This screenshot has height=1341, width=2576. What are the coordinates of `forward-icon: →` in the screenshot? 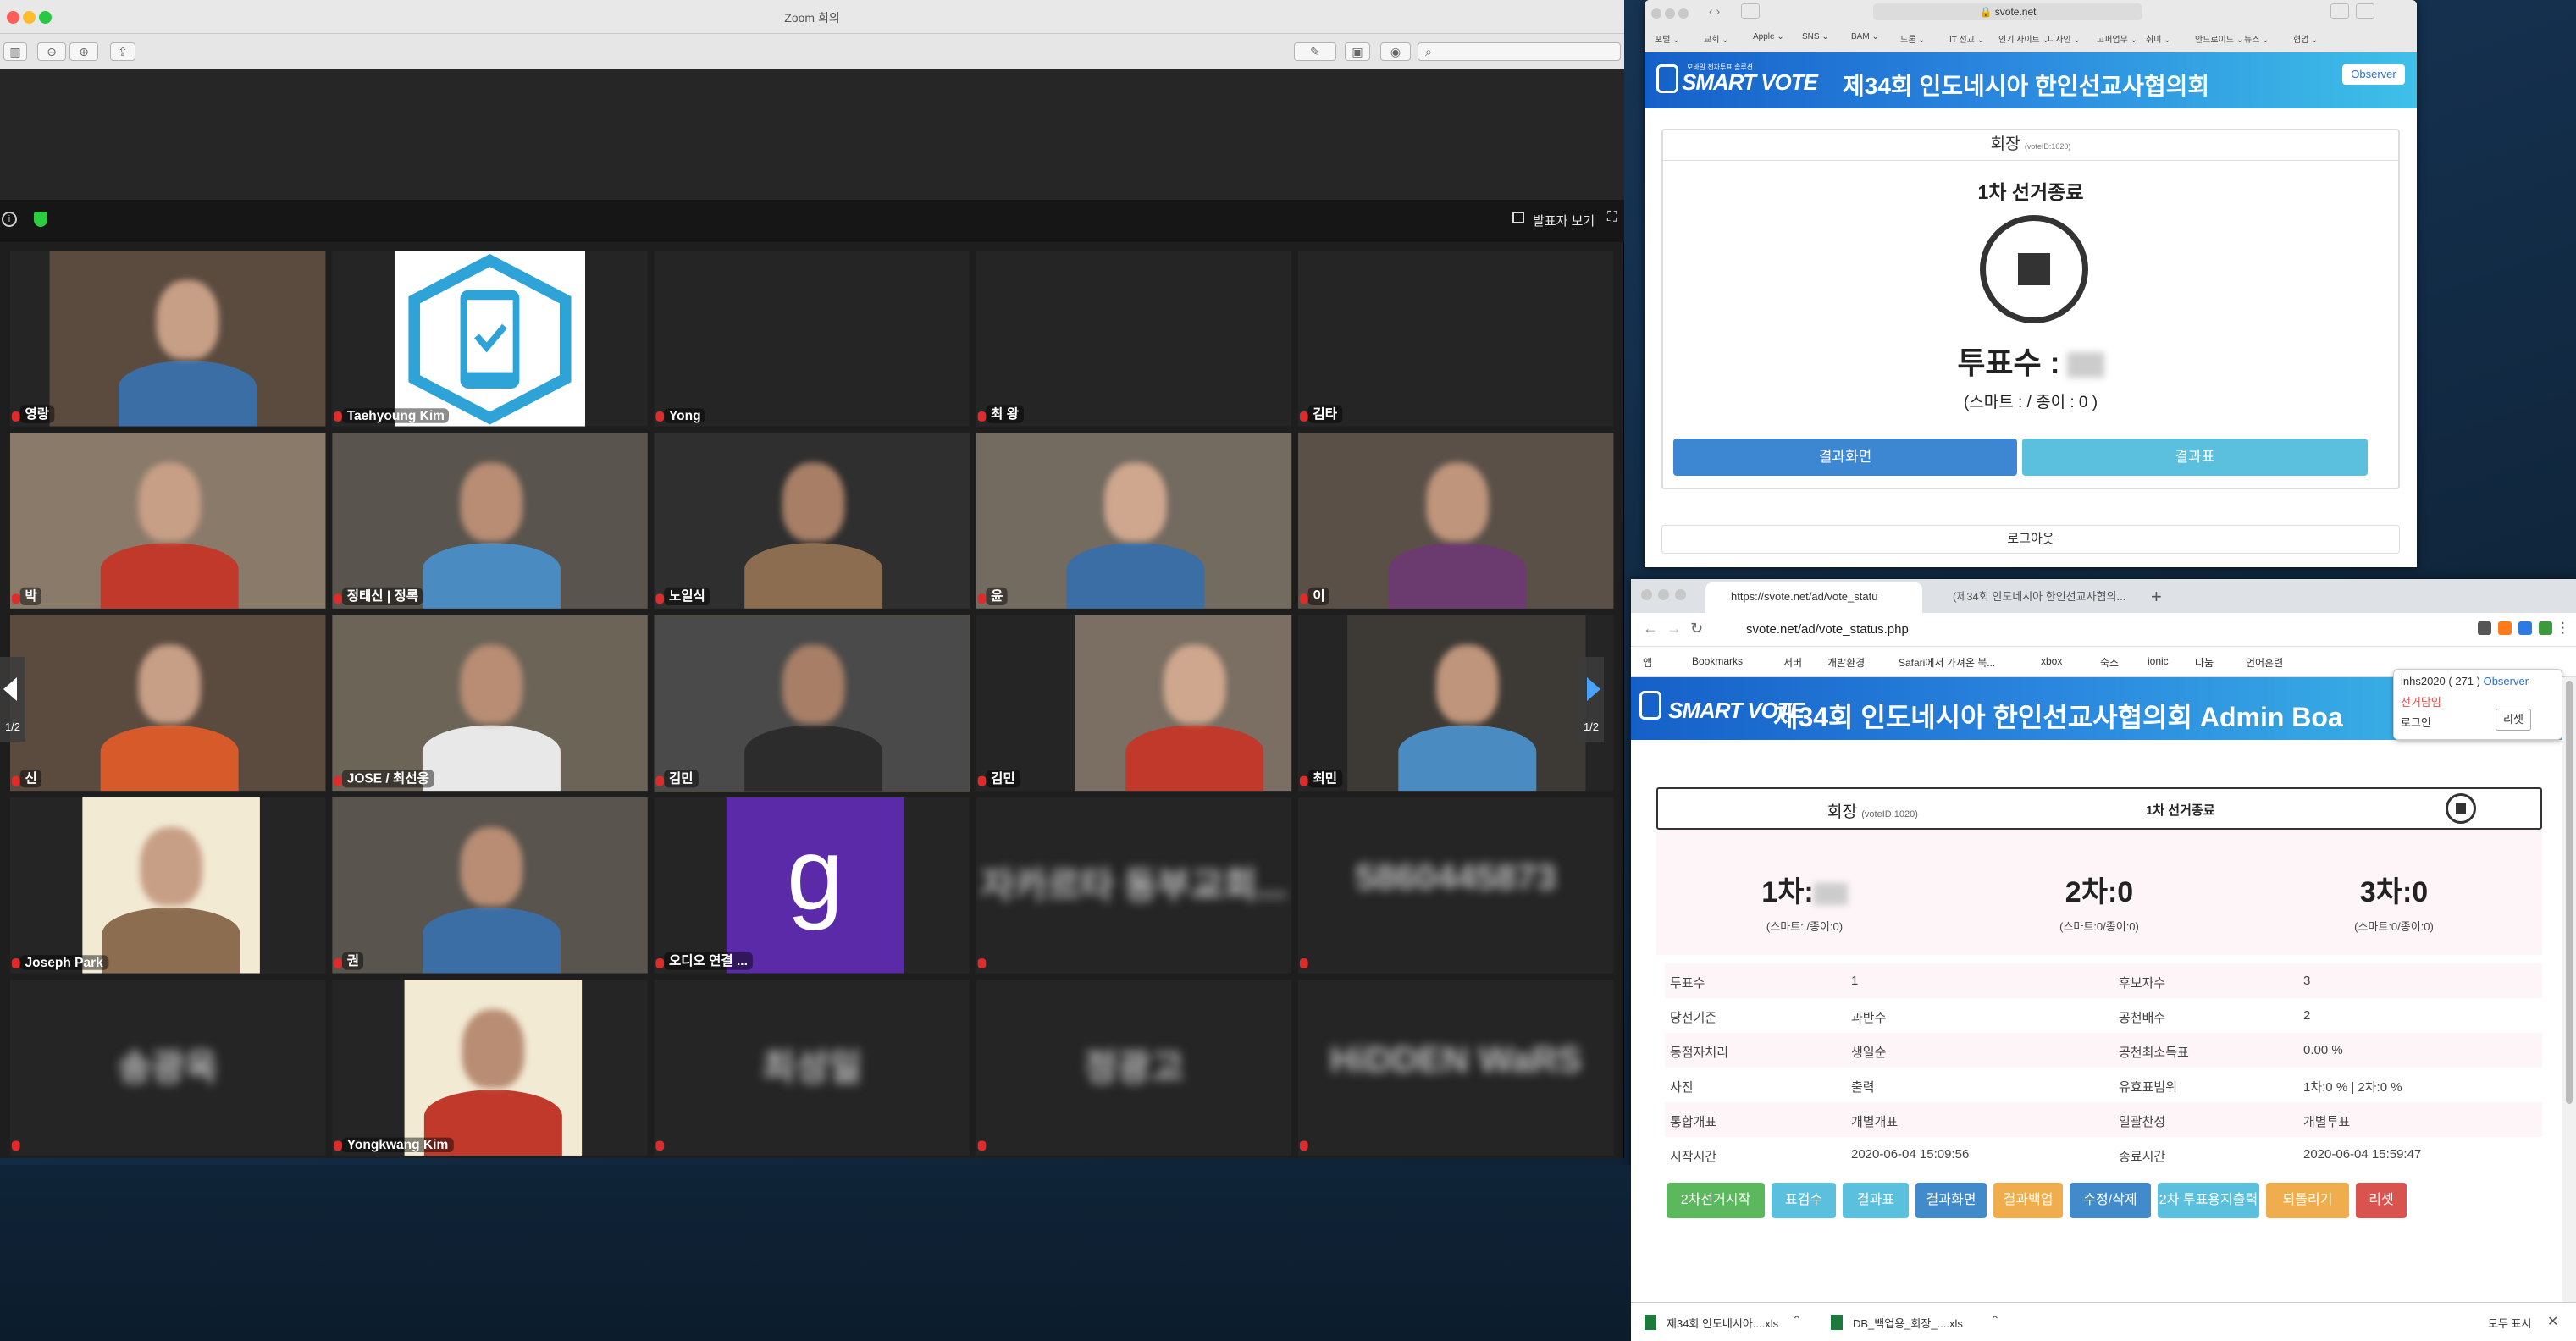 It's located at (1674, 628).